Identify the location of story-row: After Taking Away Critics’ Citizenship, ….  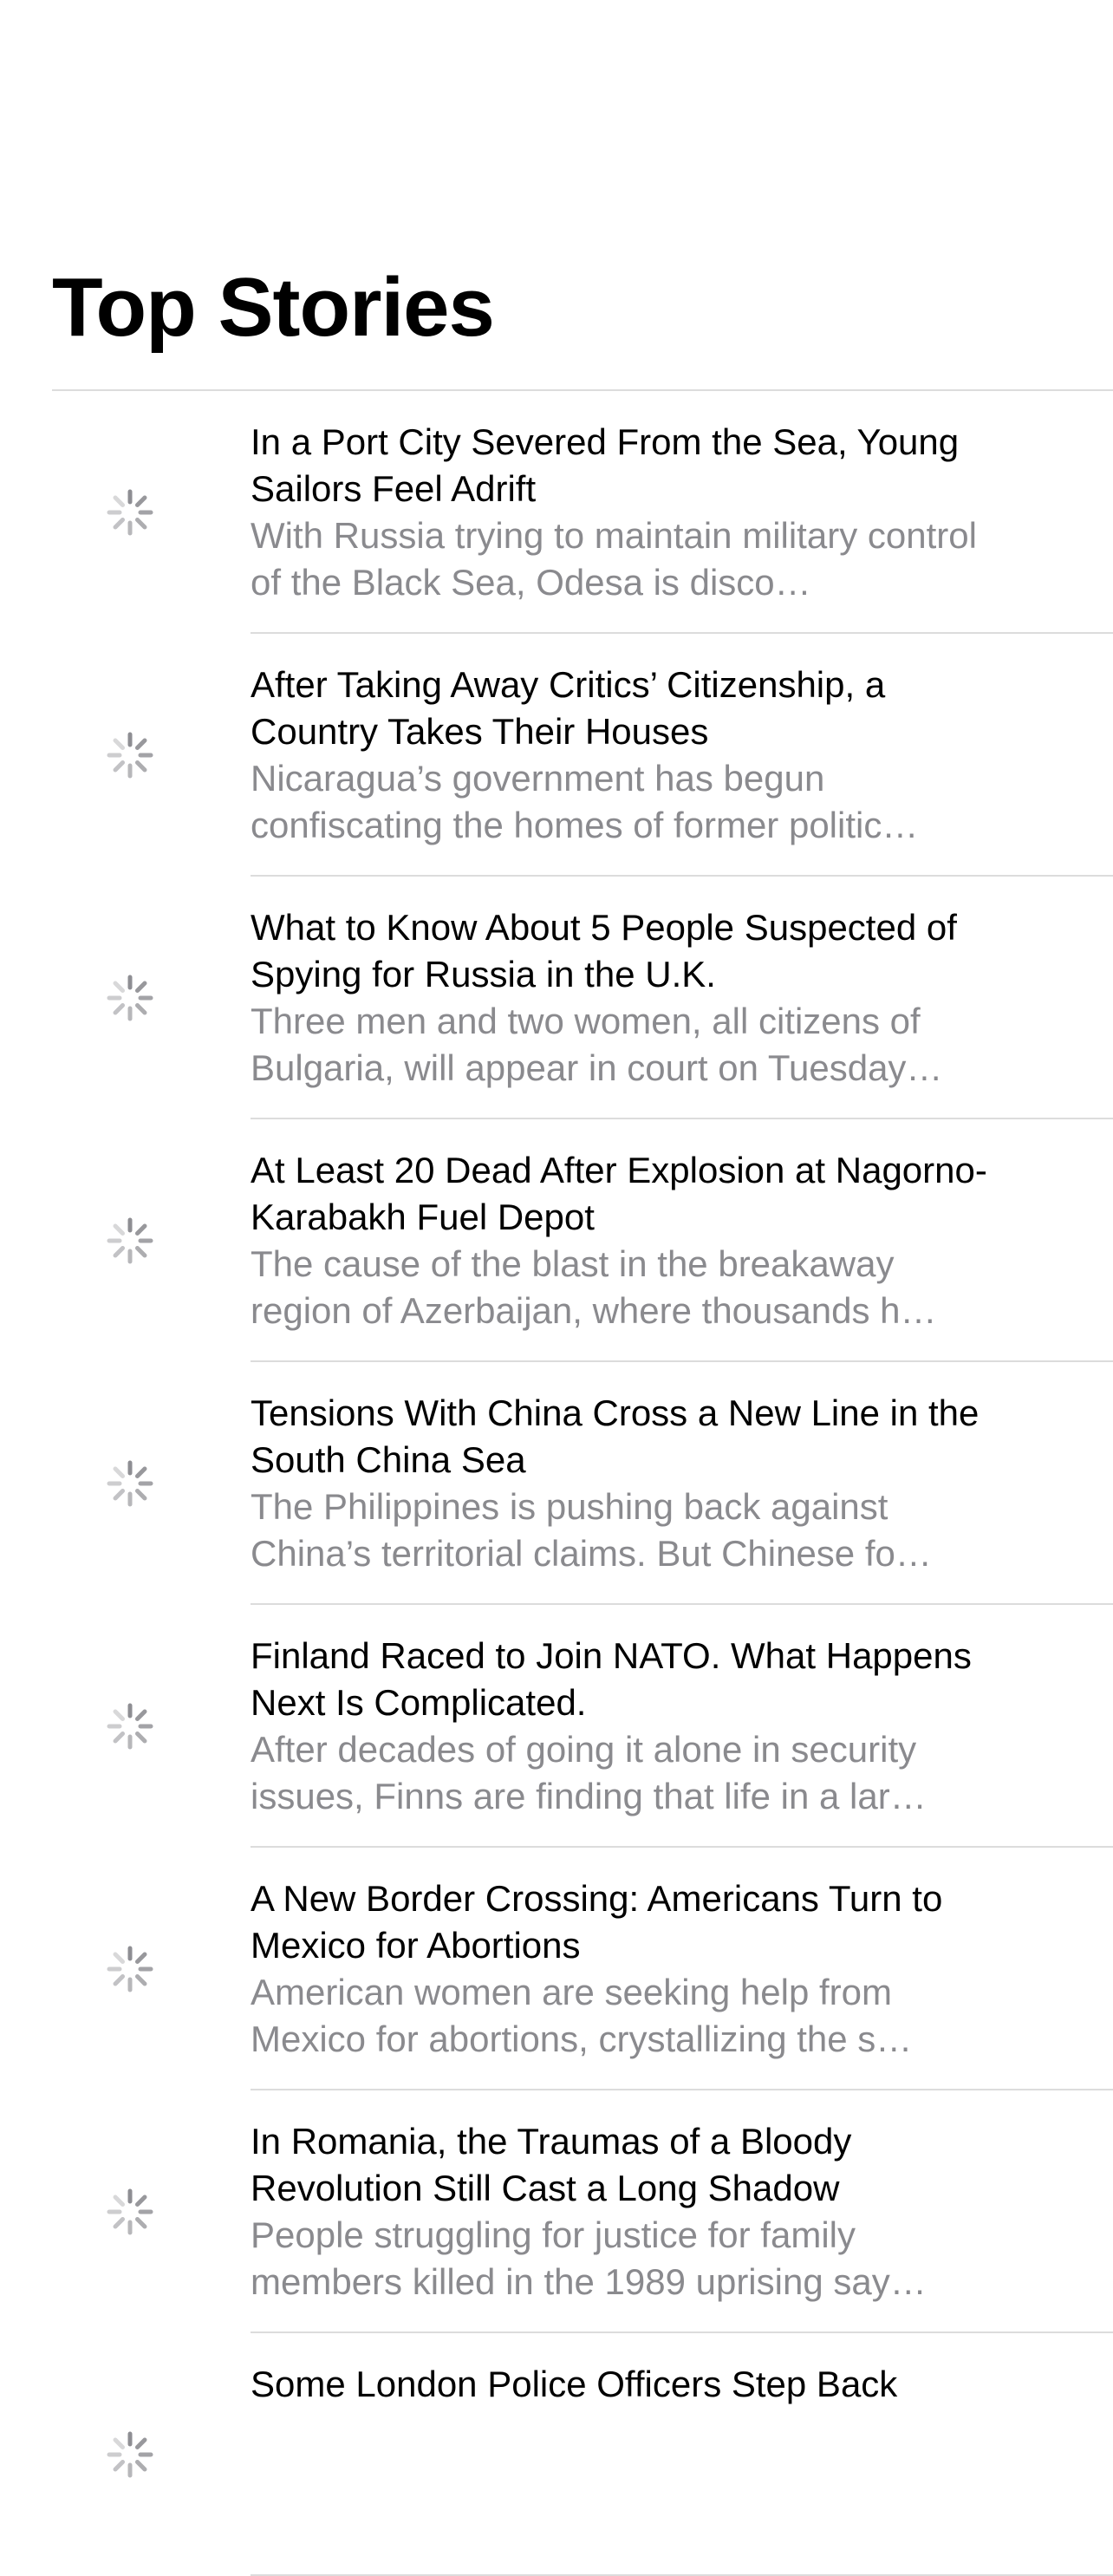
(556, 756).